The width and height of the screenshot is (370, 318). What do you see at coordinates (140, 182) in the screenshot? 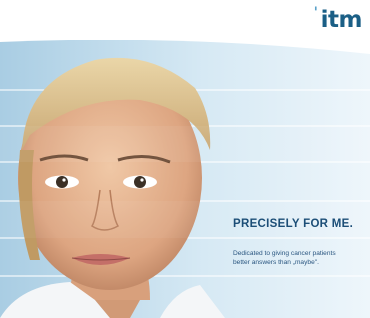
I see `right-iris` at bounding box center [140, 182].